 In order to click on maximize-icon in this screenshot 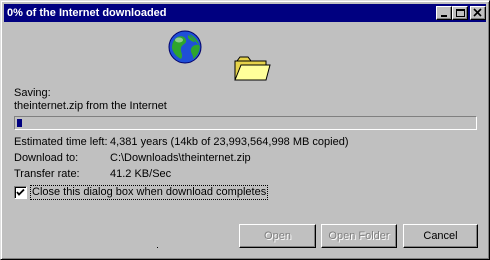, I will do `click(460, 13)`.